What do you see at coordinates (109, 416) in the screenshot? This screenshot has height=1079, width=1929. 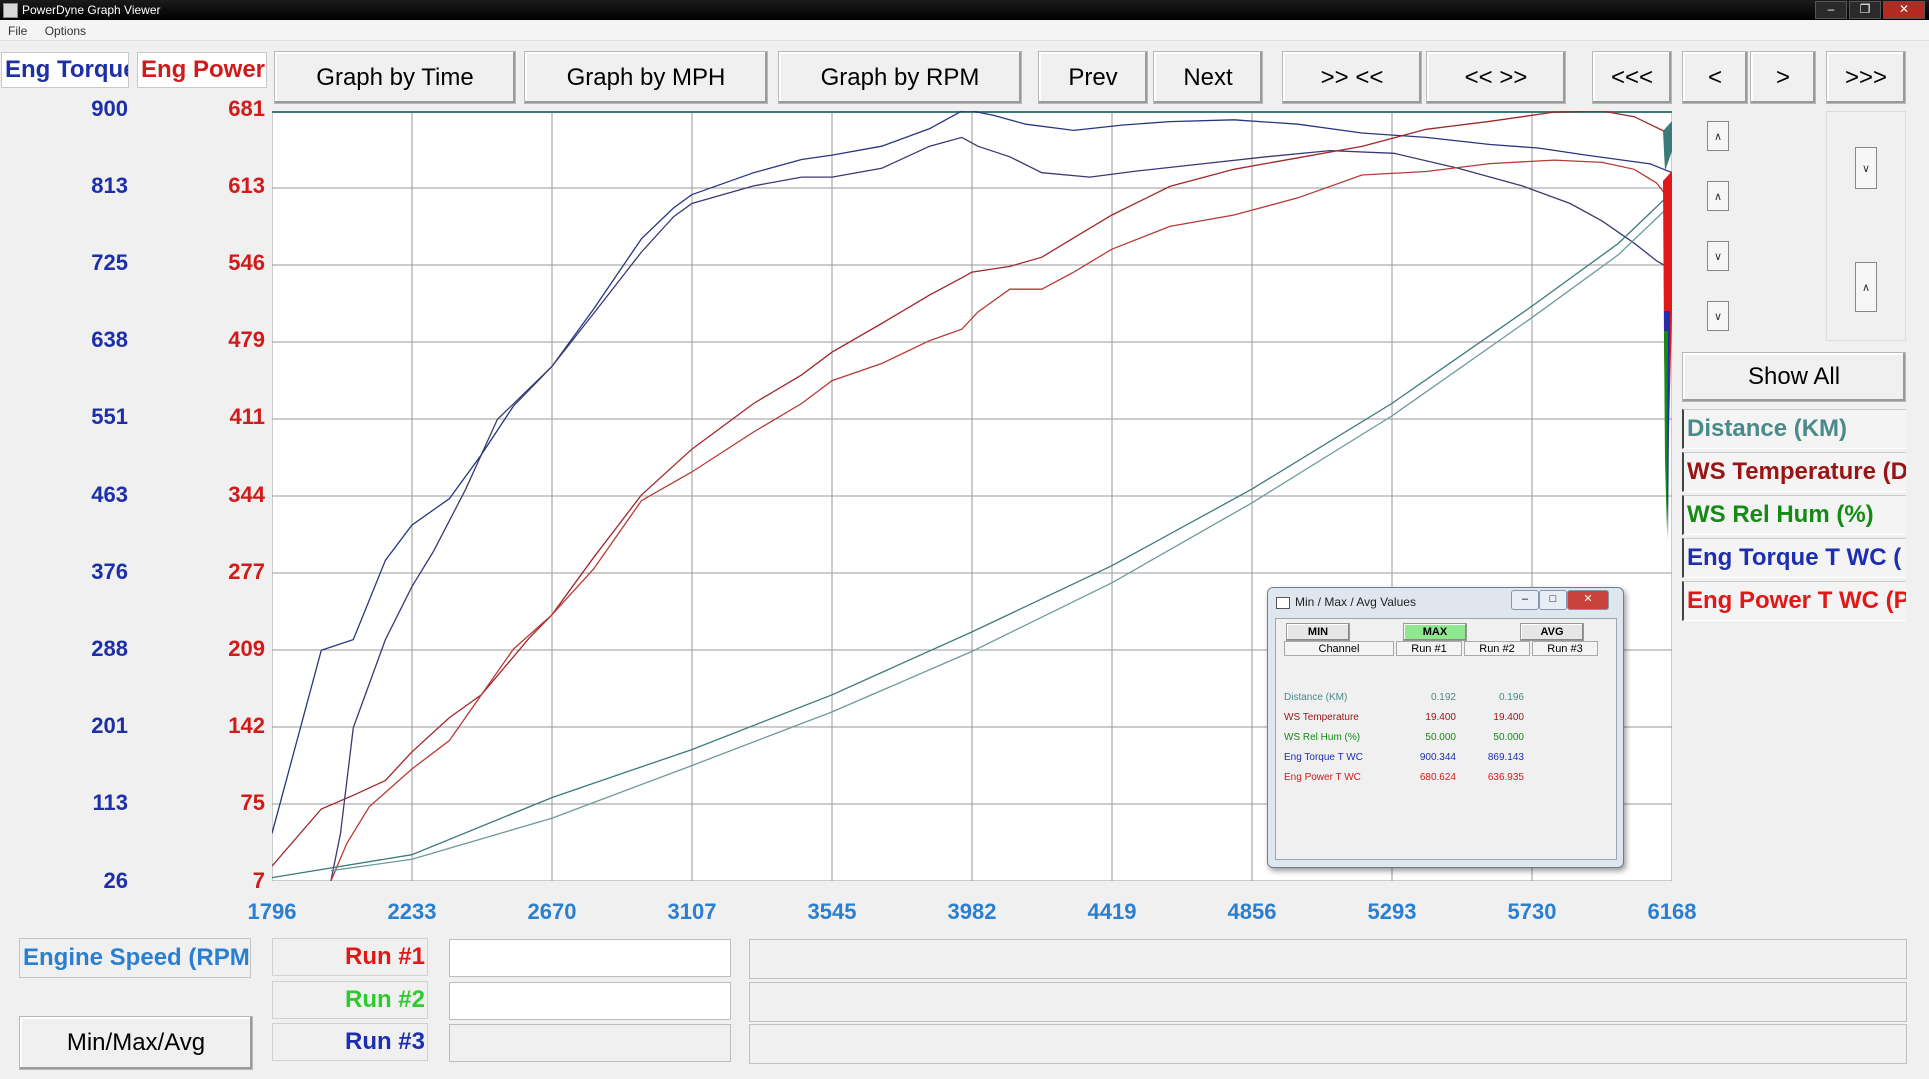 I see `y-torque-tick: 551` at bounding box center [109, 416].